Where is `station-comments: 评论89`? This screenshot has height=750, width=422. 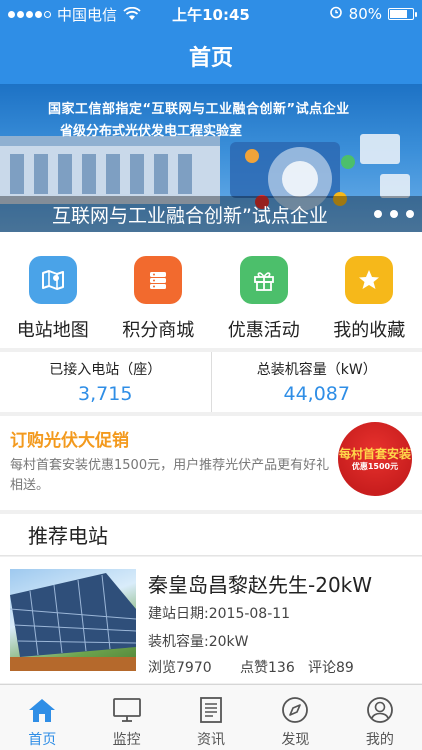
station-comments: 评论89 is located at coordinates (331, 668).